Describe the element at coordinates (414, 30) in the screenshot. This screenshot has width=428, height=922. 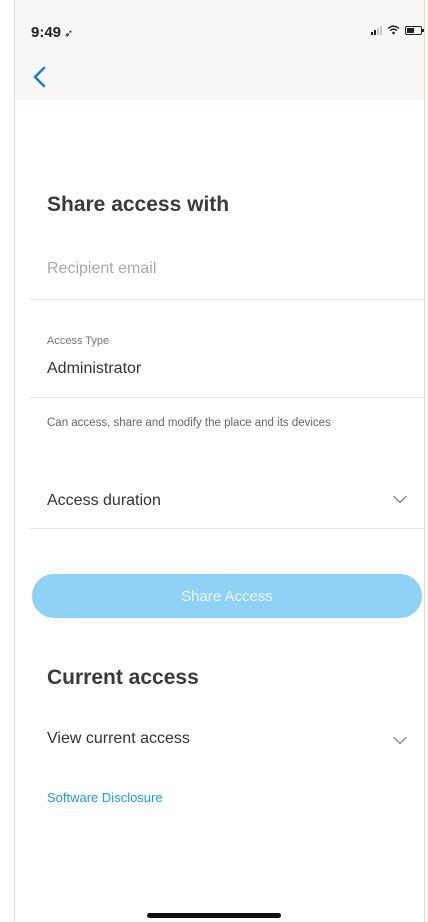
I see `battery-icon` at that location.